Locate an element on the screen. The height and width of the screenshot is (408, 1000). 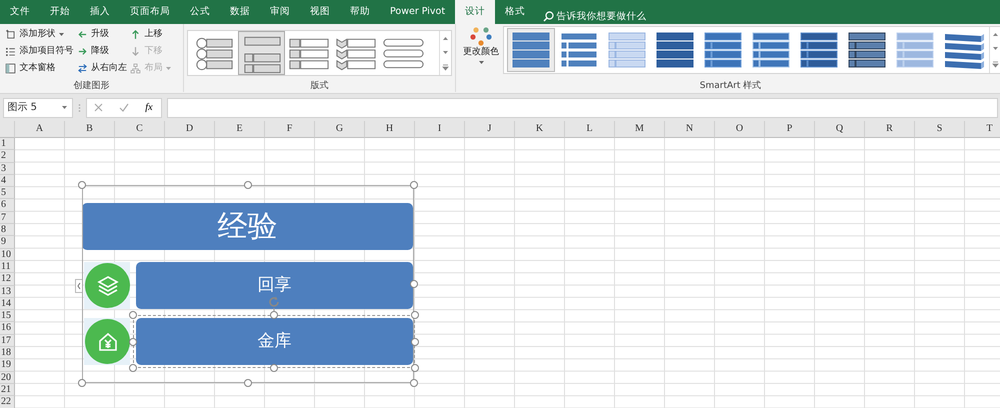
row-header: 19 is located at coordinates (7, 365).